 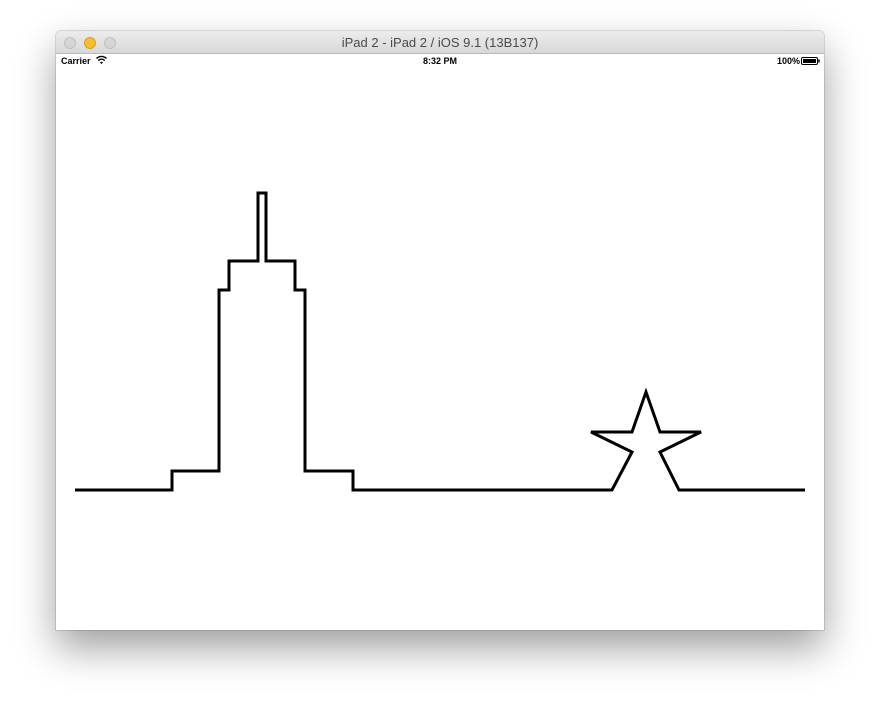 I want to click on status-time: 8:32 PM, so click(x=439, y=61).